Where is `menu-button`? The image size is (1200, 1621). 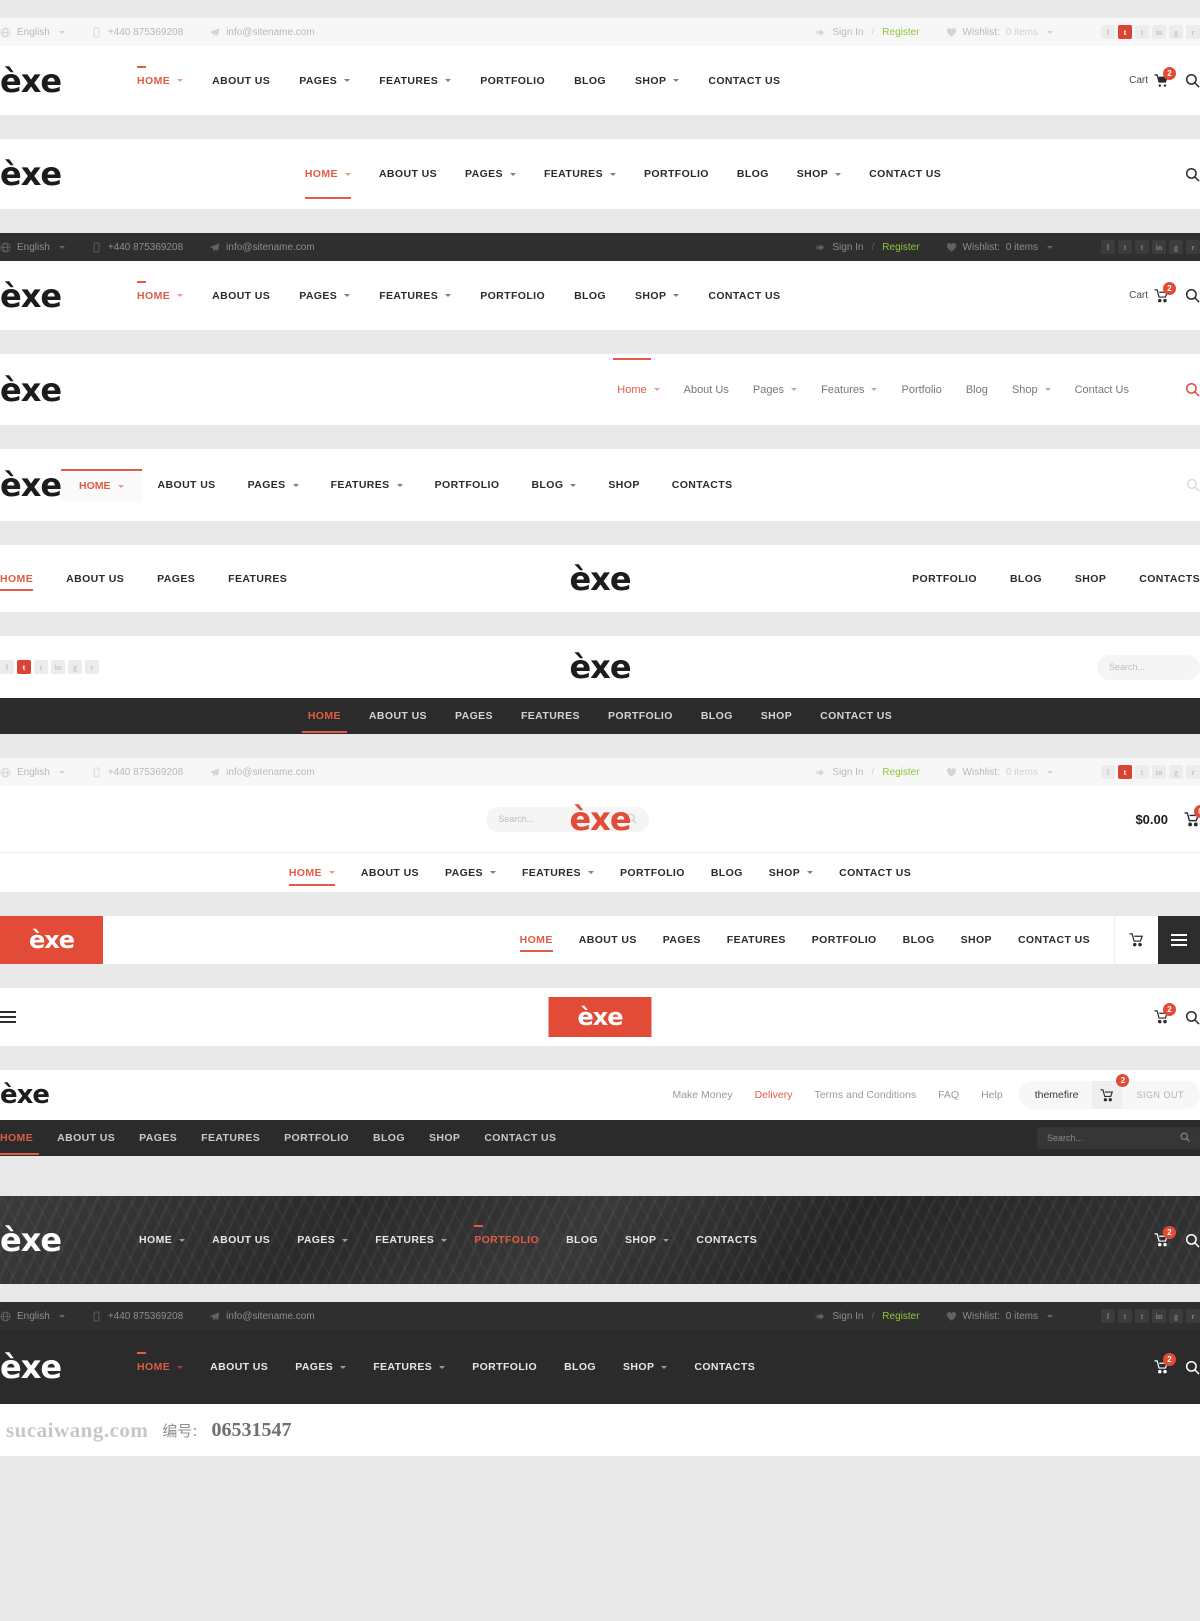 menu-button is located at coordinates (1179, 940).